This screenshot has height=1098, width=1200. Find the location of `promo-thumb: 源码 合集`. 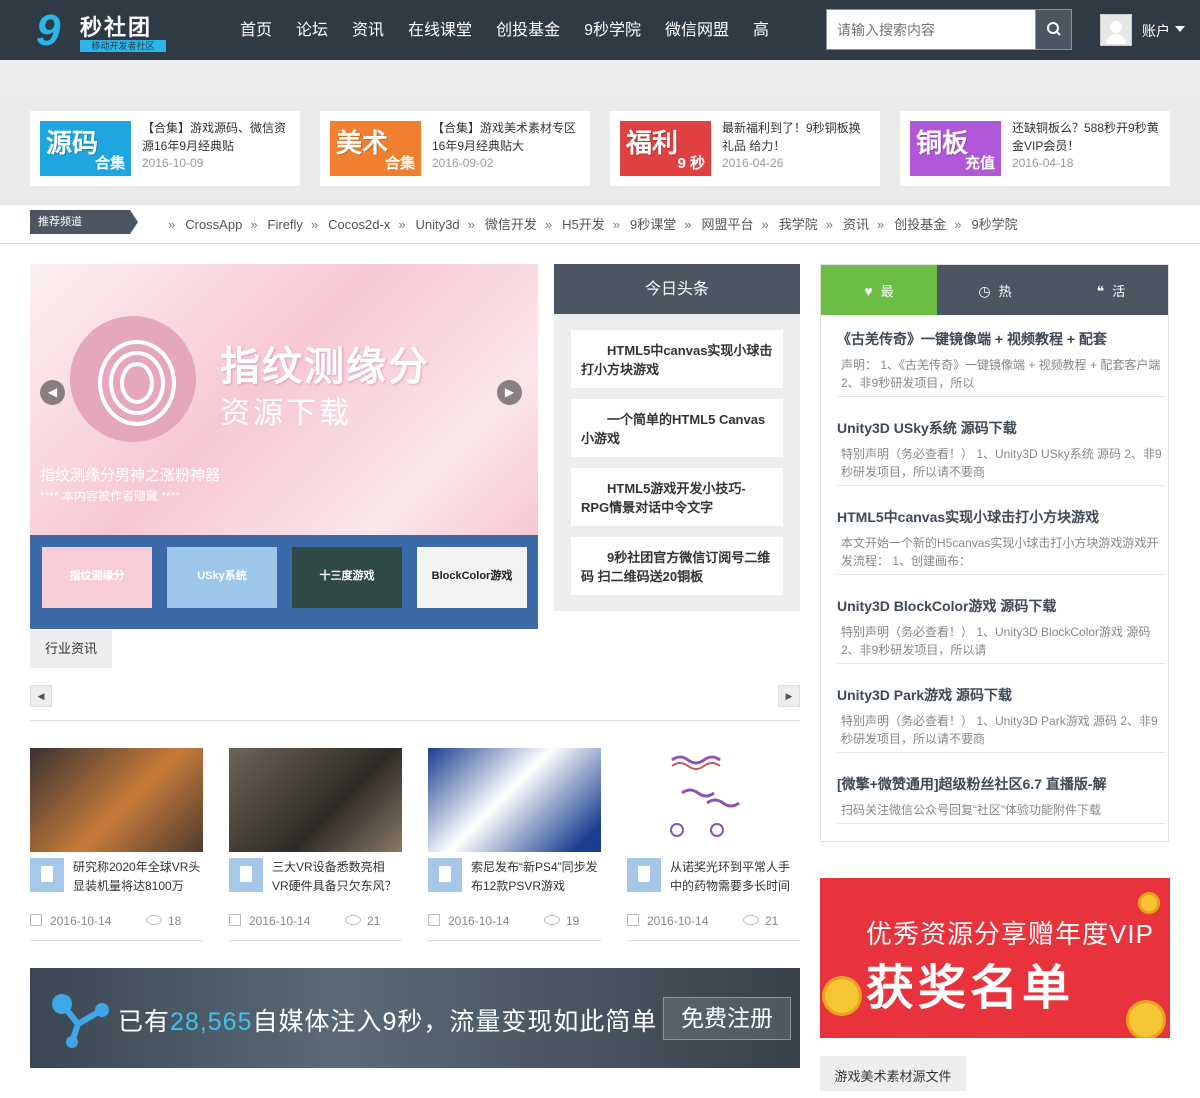

promo-thumb: 源码 合集 is located at coordinates (85, 148).